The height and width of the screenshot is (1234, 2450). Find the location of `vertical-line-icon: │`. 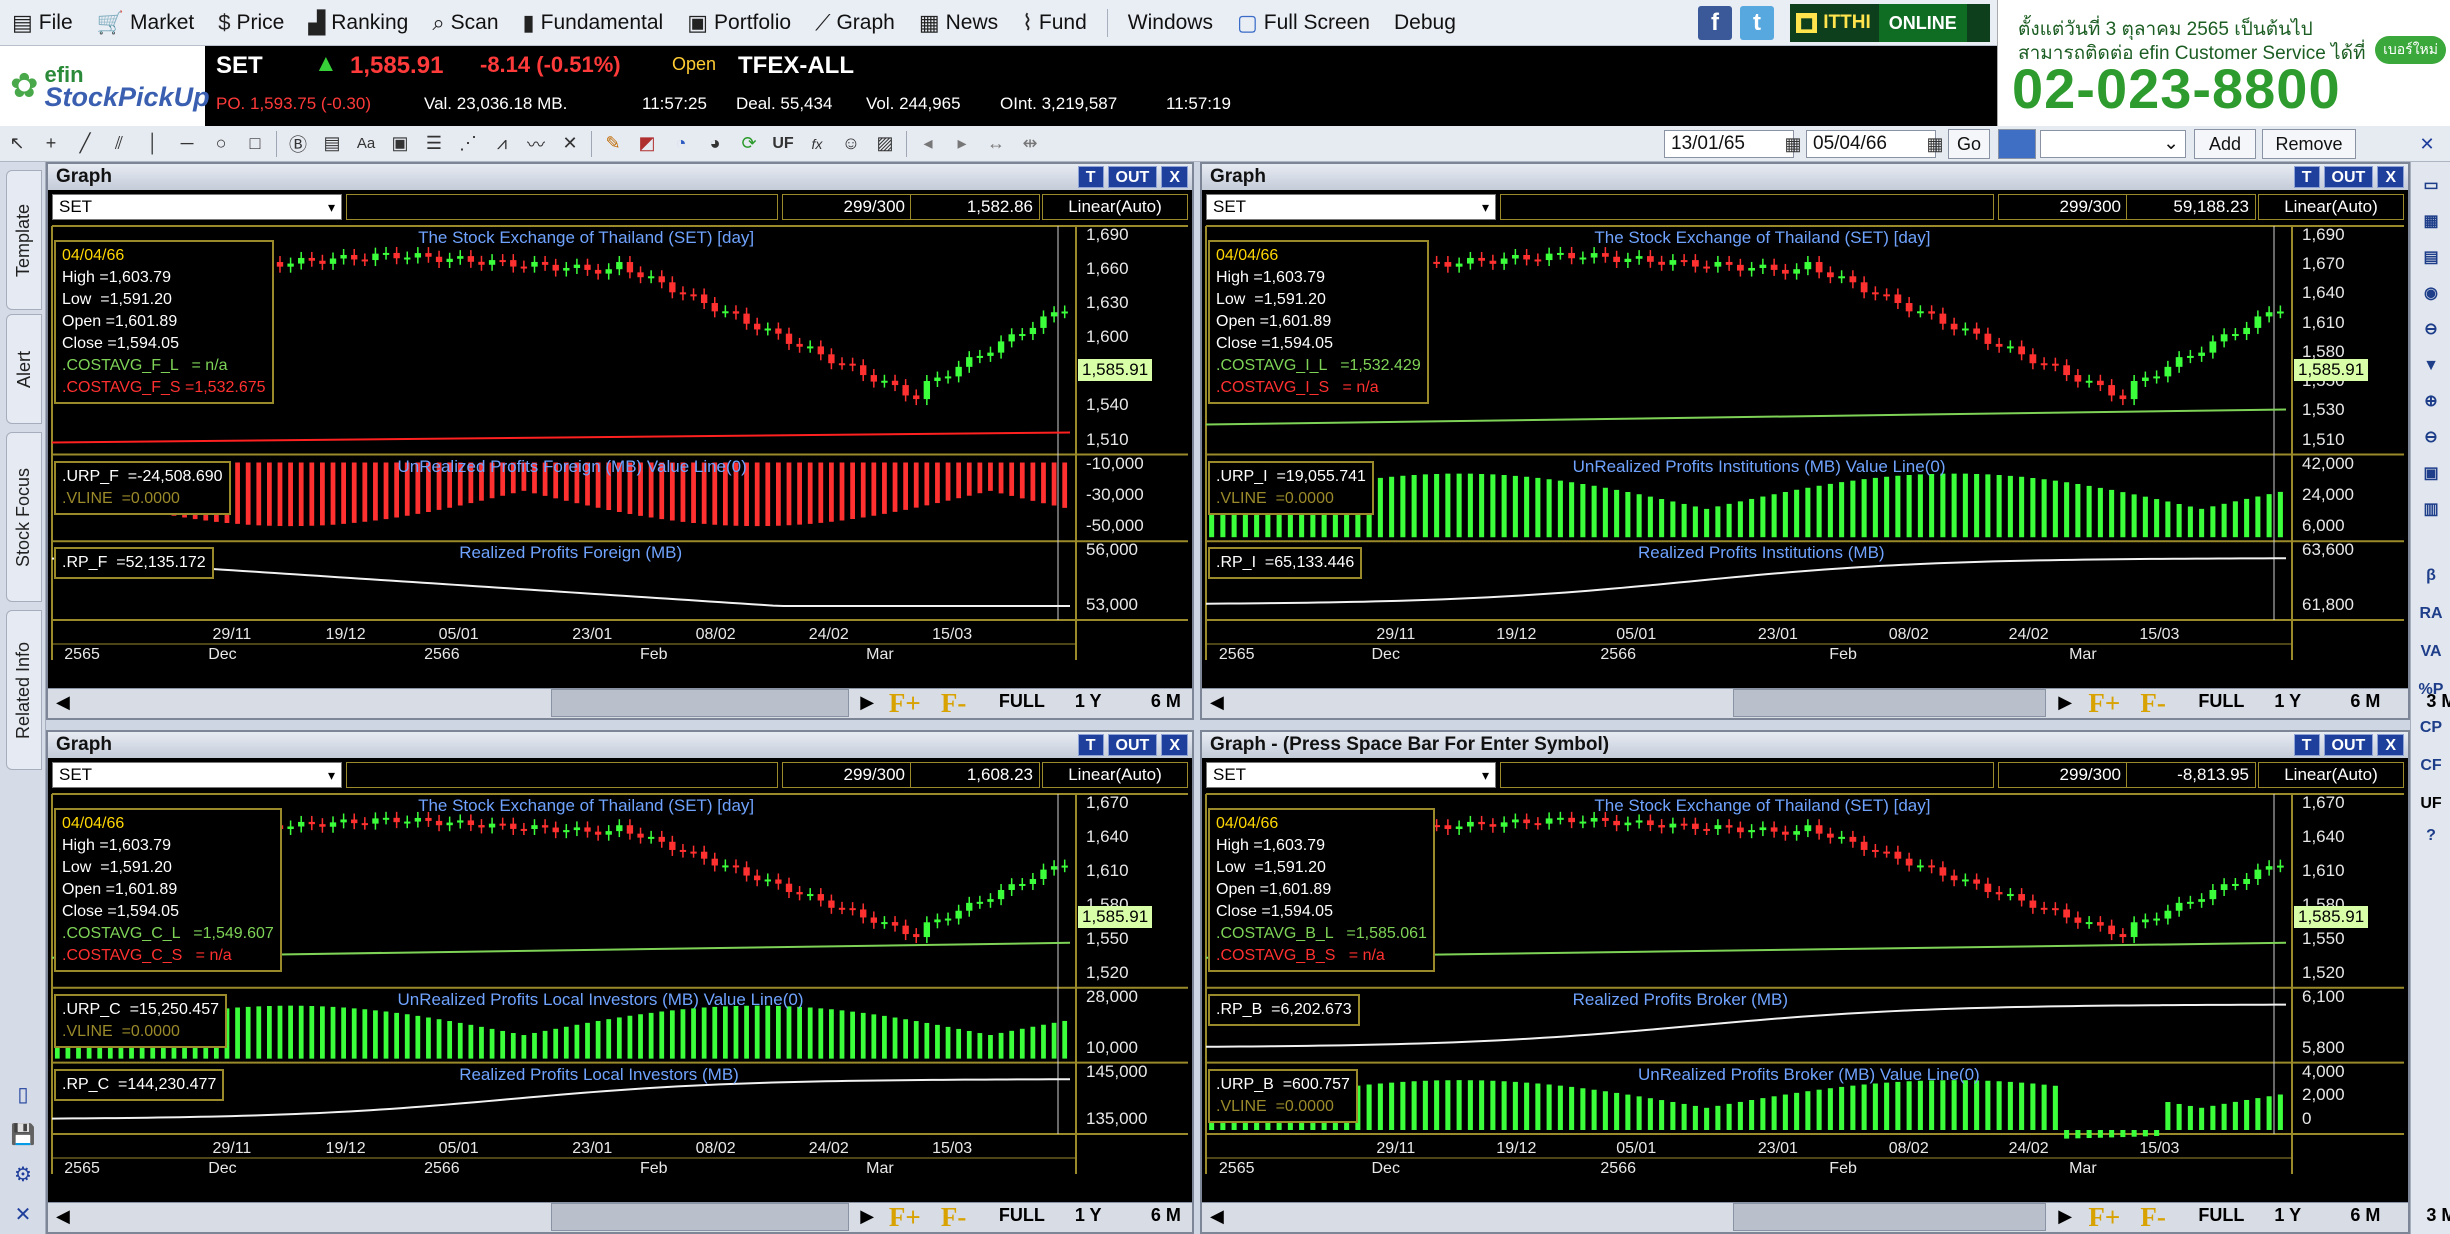

vertical-line-icon: │ is located at coordinates (153, 144).